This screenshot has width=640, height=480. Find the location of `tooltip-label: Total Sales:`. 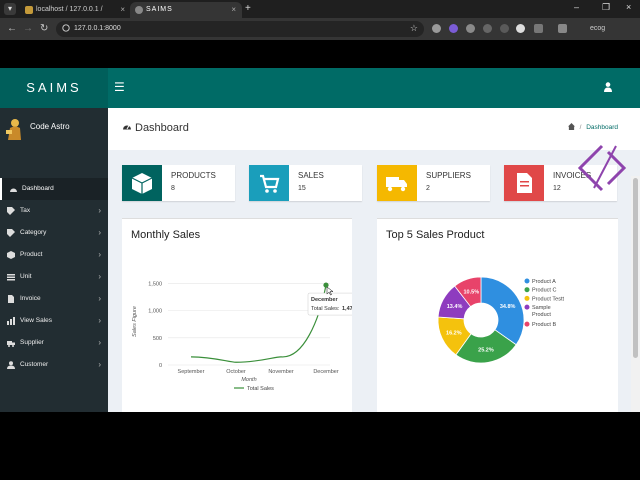

tooltip-label: Total Sales: is located at coordinates (325, 309).